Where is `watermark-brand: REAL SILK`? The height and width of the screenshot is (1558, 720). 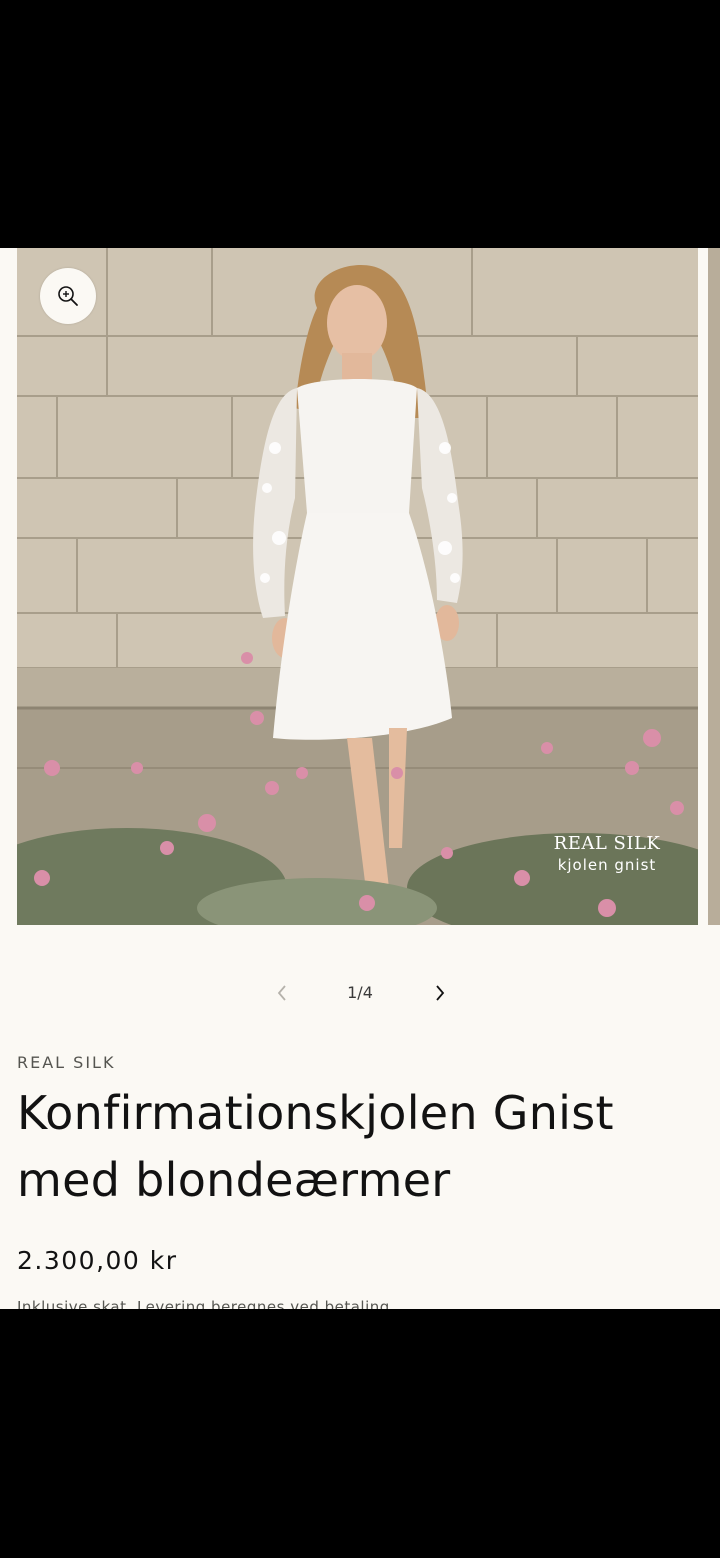 watermark-brand: REAL SILK is located at coordinates (607, 843).